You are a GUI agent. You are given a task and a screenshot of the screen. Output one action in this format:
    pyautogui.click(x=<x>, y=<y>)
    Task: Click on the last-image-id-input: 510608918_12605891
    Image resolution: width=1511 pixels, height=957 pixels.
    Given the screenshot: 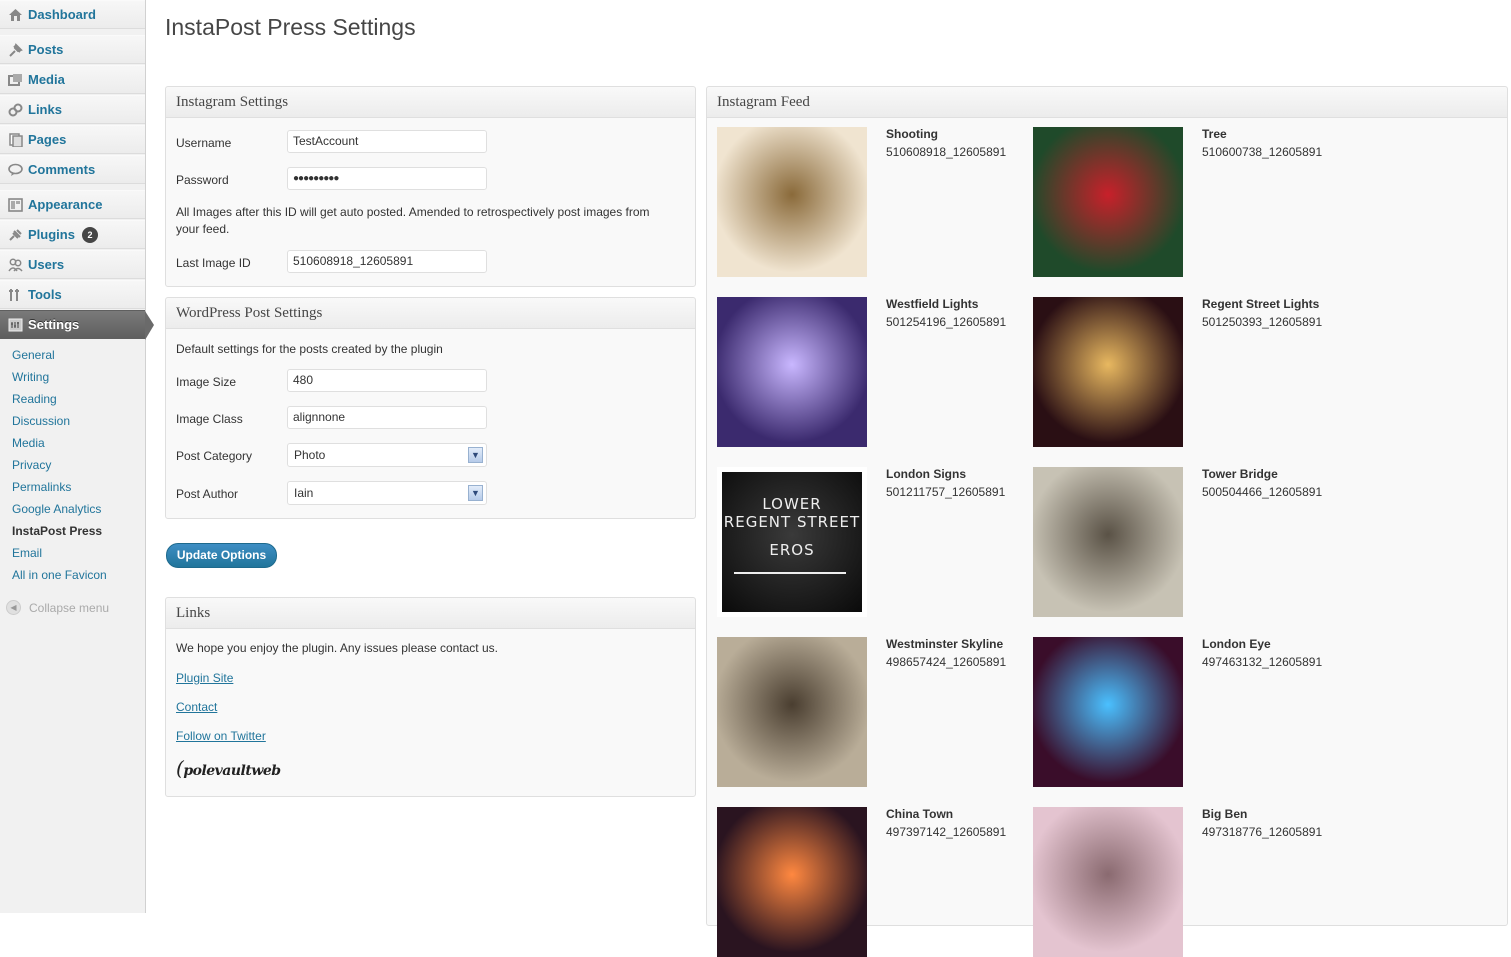 What is the action you would take?
    pyautogui.click(x=387, y=261)
    